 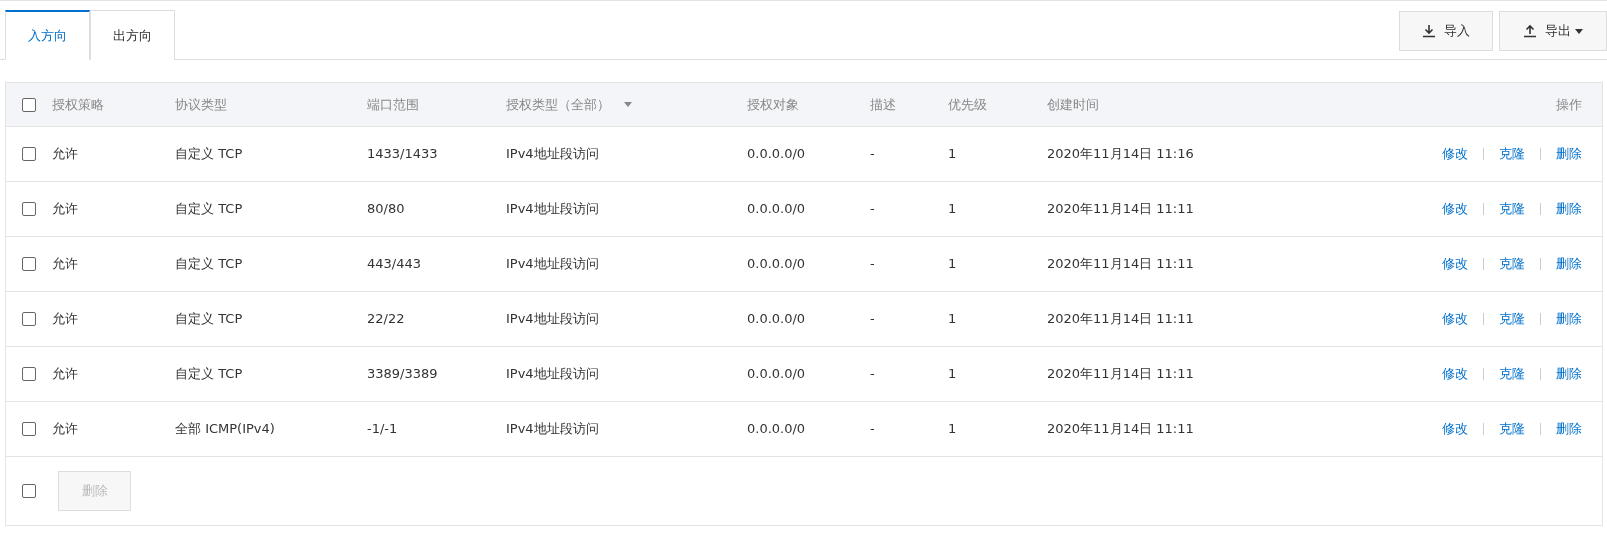 I want to click on tab: 出方向, so click(x=132, y=35).